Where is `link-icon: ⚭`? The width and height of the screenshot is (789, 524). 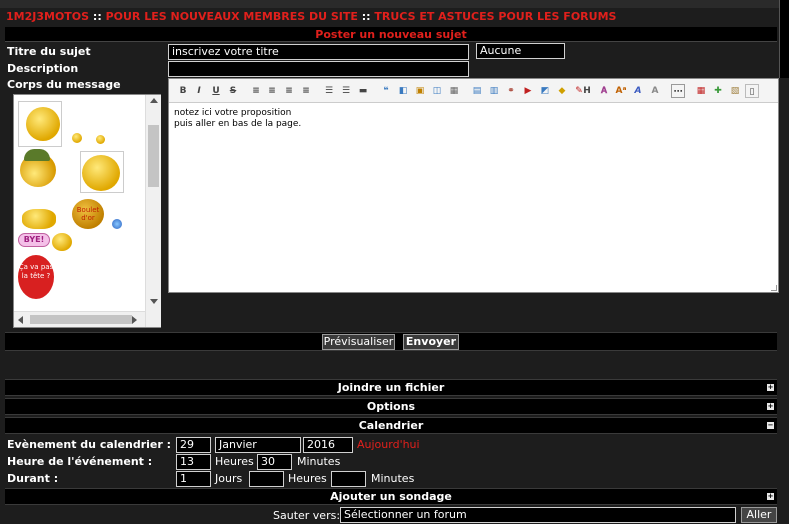 link-icon: ⚭ is located at coordinates (511, 91).